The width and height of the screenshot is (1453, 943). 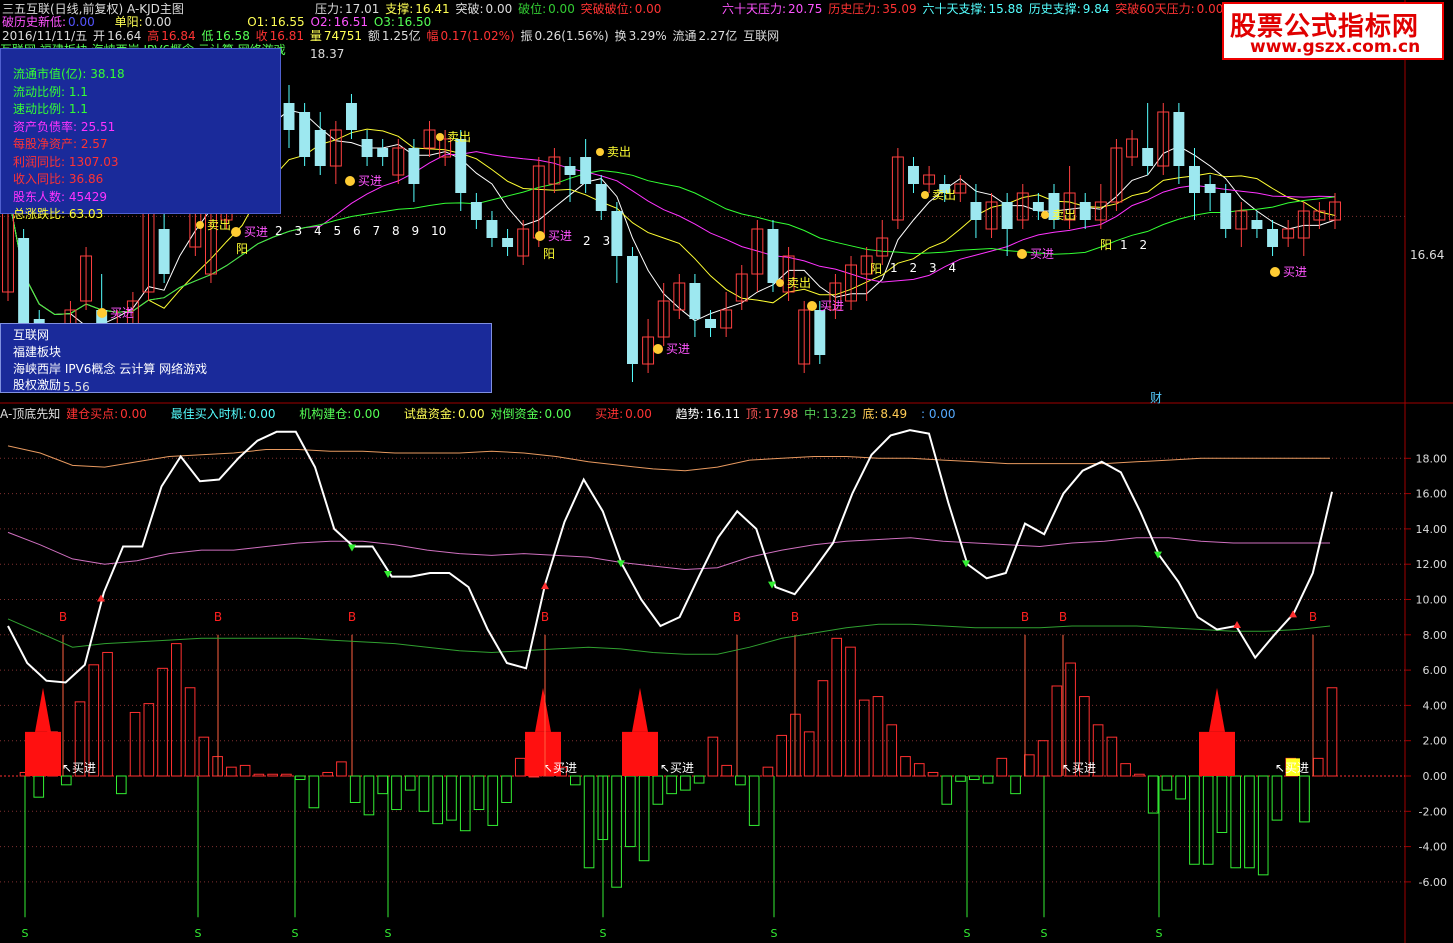 I want to click on day-count-label: 1, so click(x=894, y=268).